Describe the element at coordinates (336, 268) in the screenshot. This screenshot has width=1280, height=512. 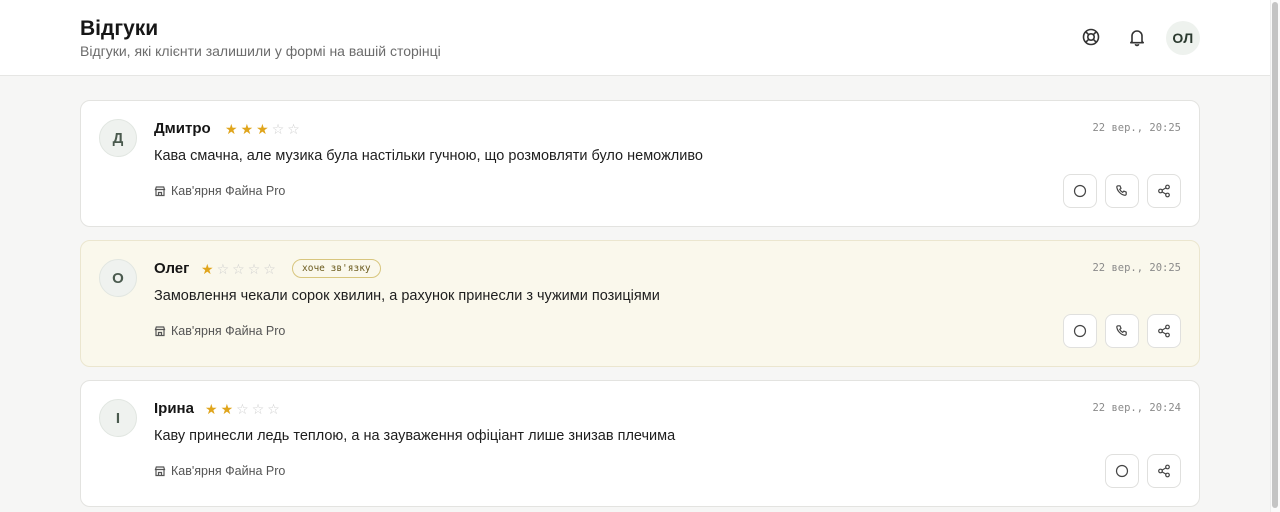
I see `contact-request-badge: хоче зв'язку` at that location.